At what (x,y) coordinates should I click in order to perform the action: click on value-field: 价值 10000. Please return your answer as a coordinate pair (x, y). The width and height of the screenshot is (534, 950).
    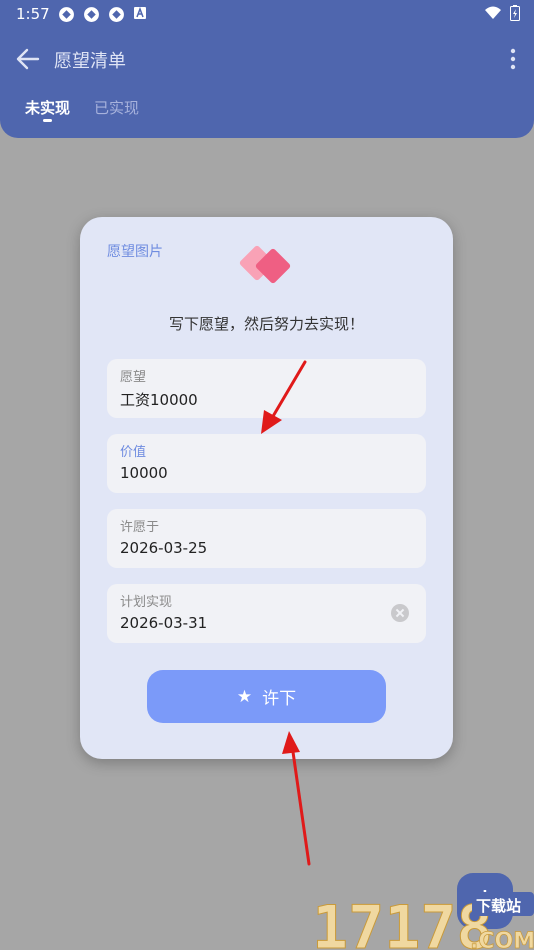
    Looking at the image, I should click on (266, 463).